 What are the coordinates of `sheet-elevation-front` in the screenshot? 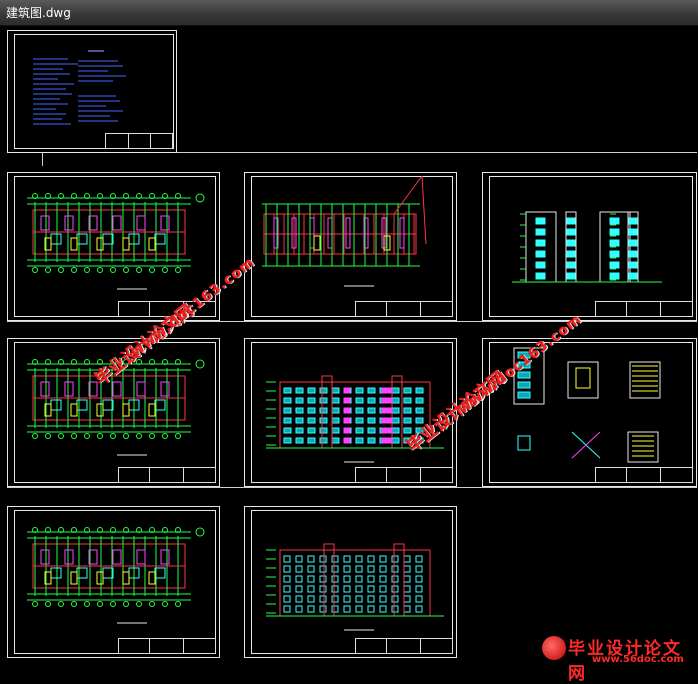 It's located at (350, 412).